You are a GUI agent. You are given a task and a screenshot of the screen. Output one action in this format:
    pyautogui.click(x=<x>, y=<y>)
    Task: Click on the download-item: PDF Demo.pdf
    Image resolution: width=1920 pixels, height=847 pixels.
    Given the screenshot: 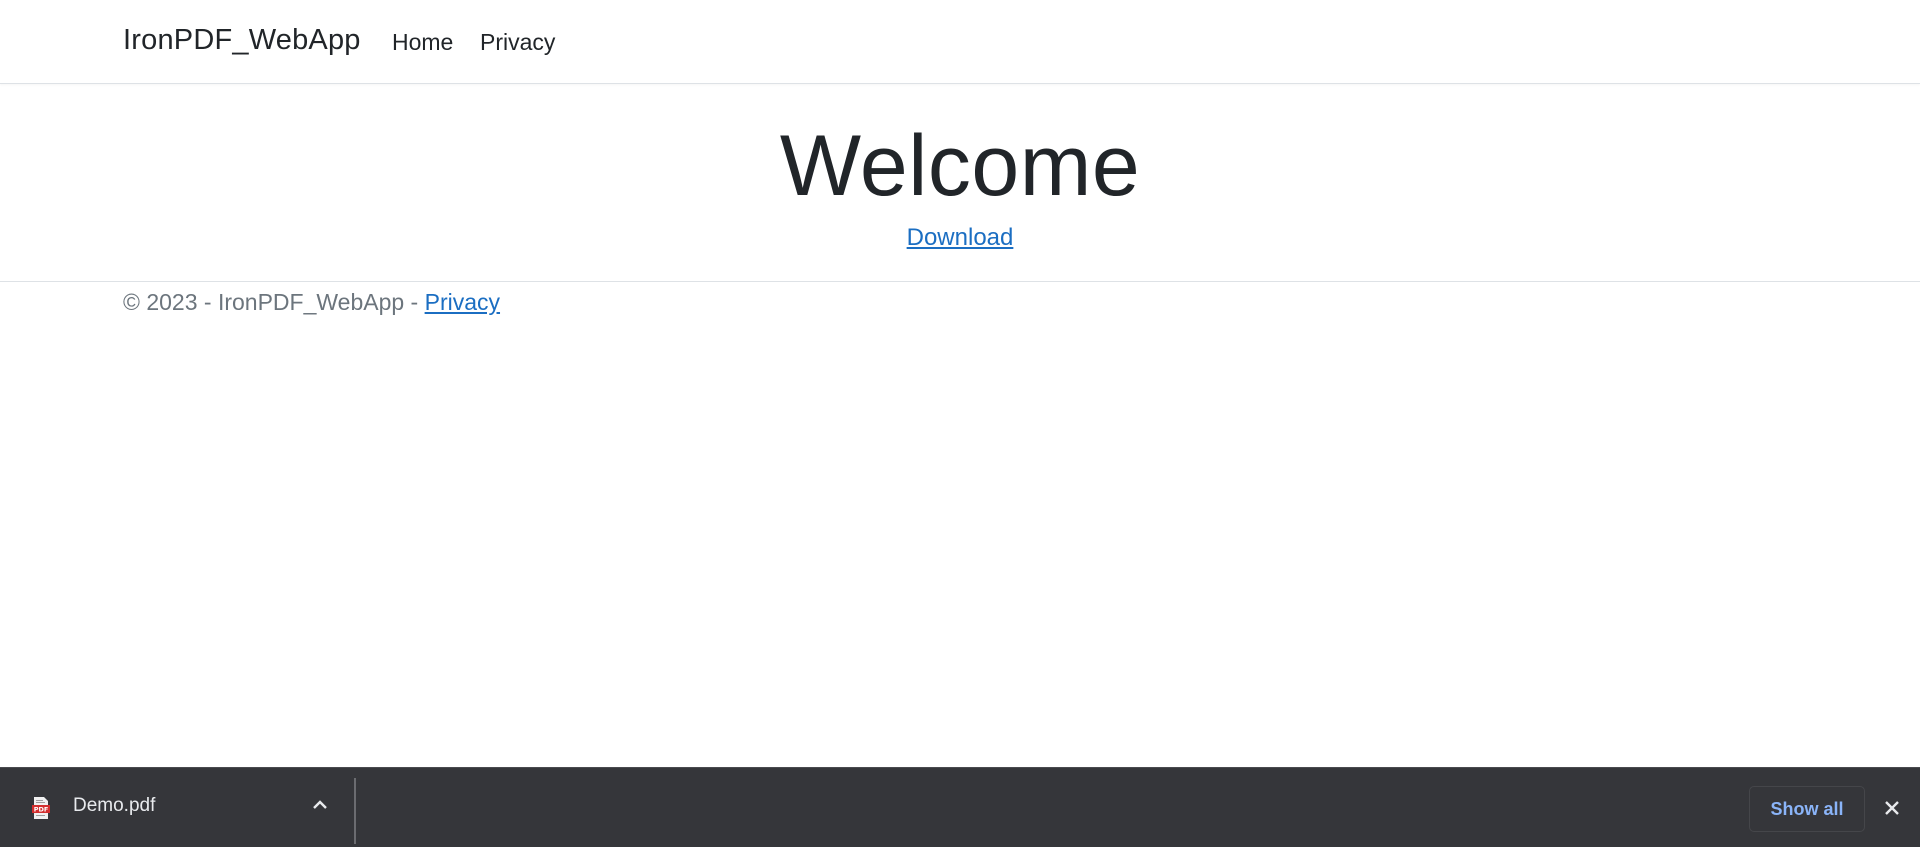 What is the action you would take?
    pyautogui.click(x=177, y=807)
    